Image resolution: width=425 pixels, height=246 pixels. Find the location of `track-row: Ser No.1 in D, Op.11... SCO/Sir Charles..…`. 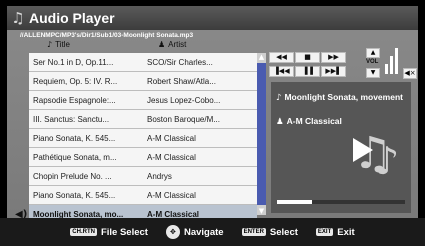

track-row: Ser No.1 in D, Op.11... SCO/Sir Charles..… is located at coordinates (143, 62).